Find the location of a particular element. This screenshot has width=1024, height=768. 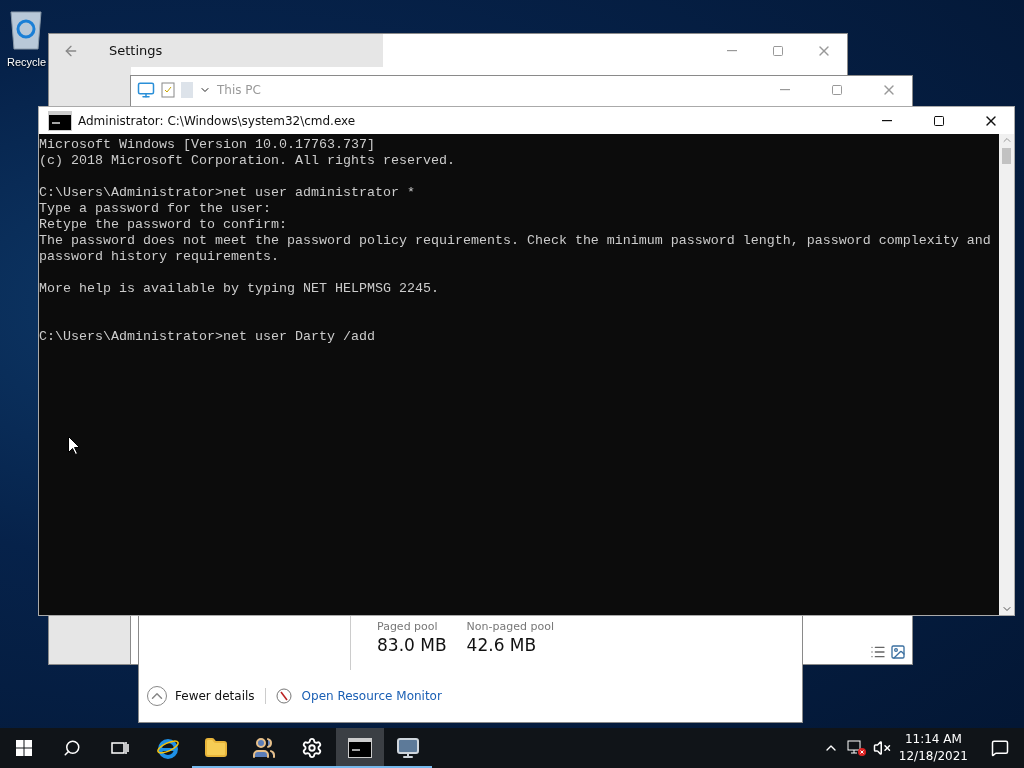

stat-label: Paged pool is located at coordinates (408, 626).